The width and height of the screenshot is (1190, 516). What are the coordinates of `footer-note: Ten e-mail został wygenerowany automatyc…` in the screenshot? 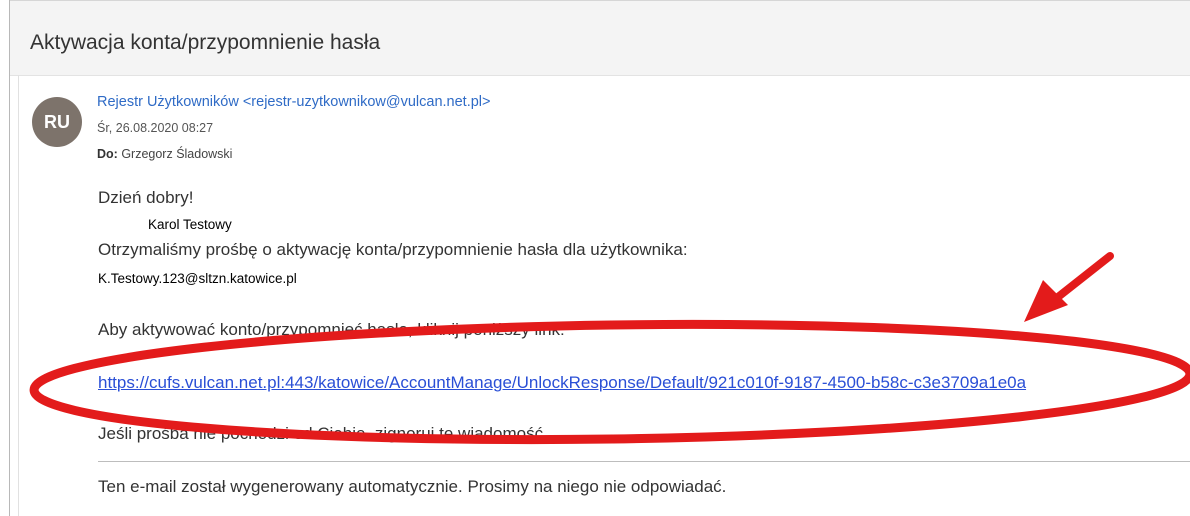 It's located at (412, 486).